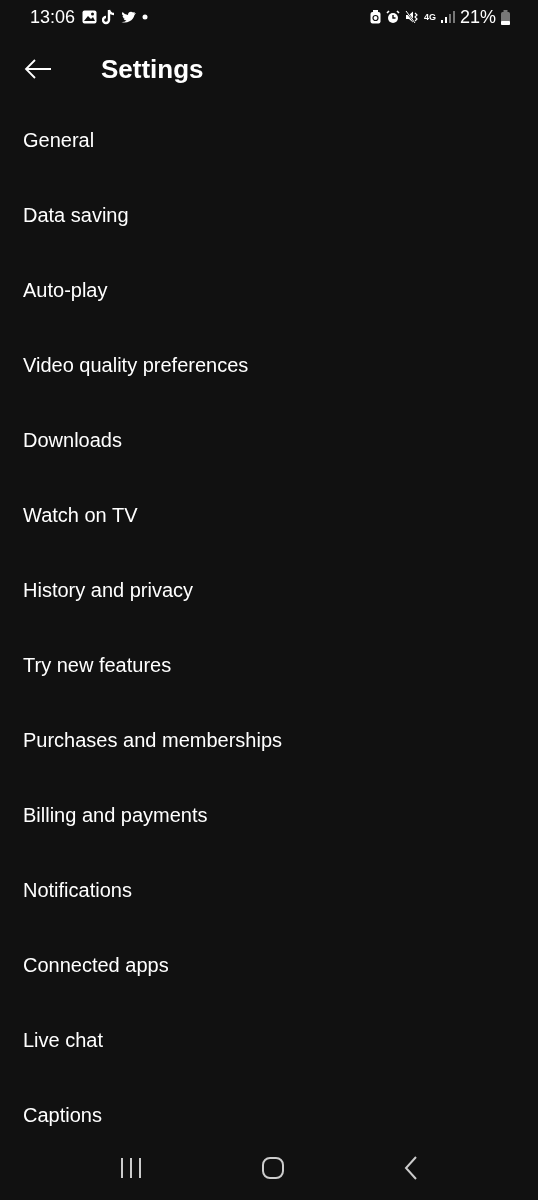 The width and height of the screenshot is (538, 1200). Describe the element at coordinates (477, 17) in the screenshot. I see `battery-percent: 21%` at that location.